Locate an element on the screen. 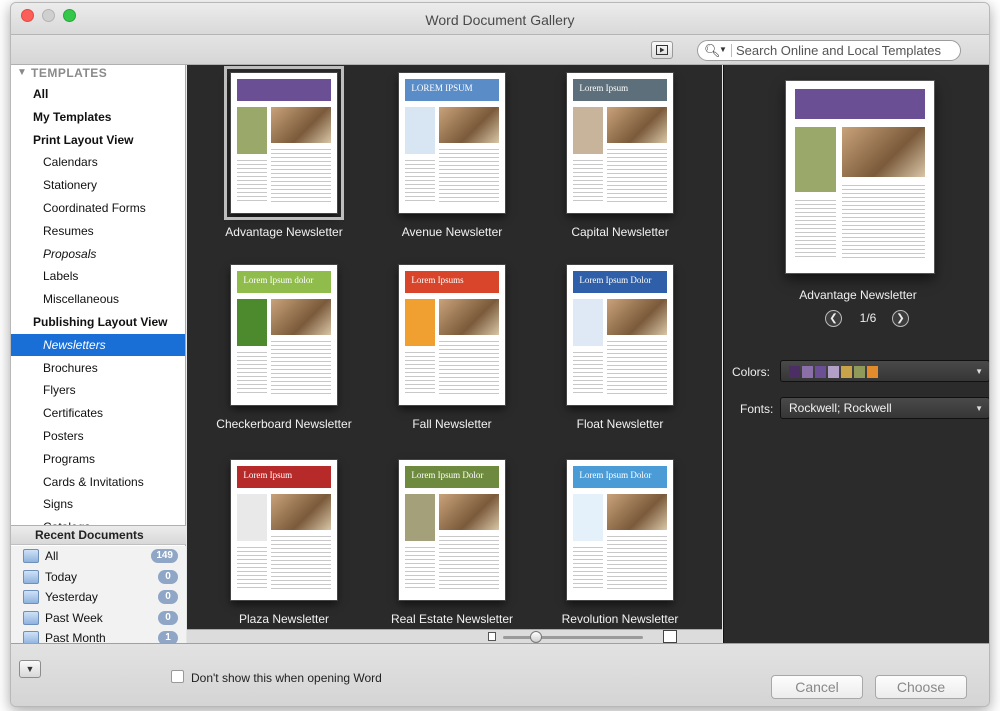 The image size is (1000, 711). sidebar-item-label: Flyers is located at coordinates (59, 390).